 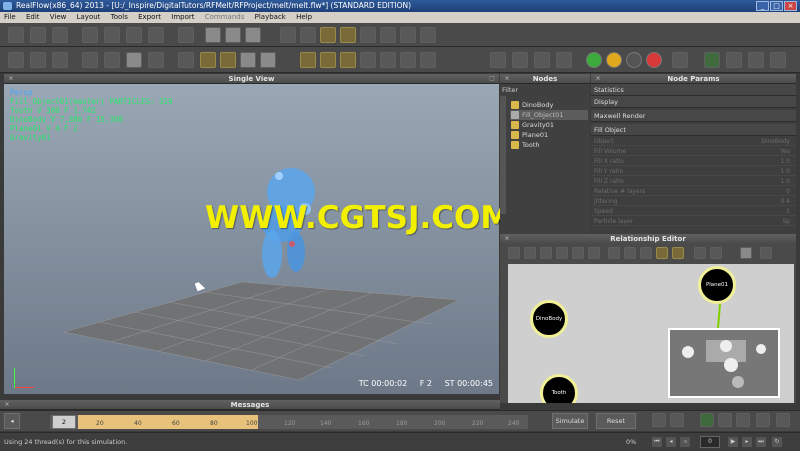 What do you see at coordinates (549, 115) in the screenshot?
I see `node-item-fill-object: Fill_Object01` at bounding box center [549, 115].